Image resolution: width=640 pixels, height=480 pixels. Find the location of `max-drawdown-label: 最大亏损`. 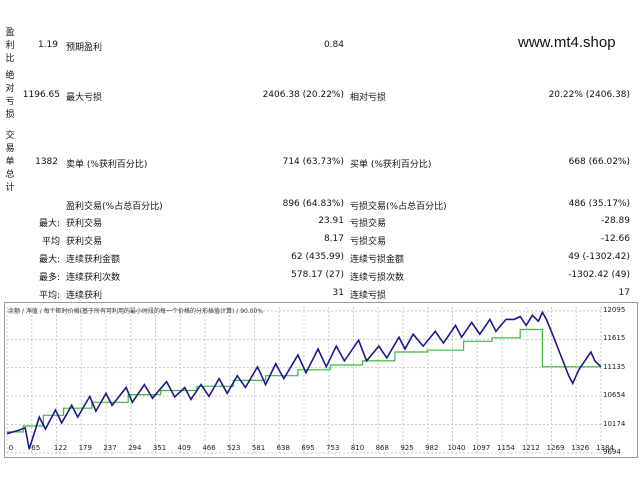

max-drawdown-label: 最大亏损 is located at coordinates (84, 98).